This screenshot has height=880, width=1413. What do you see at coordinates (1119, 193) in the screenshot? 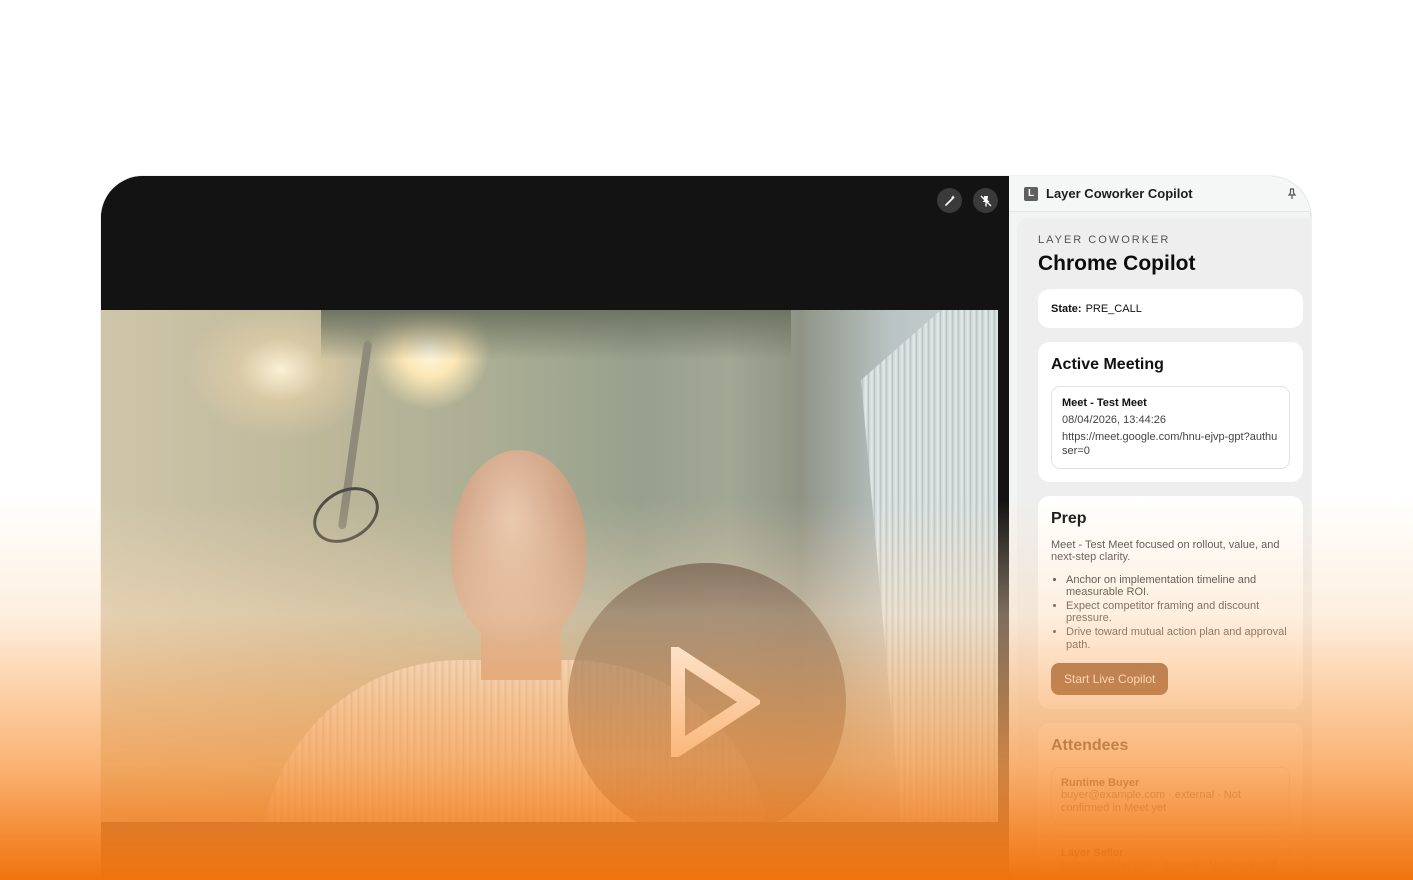
I see `panel-header-title: Layer Coworker Copilot` at bounding box center [1119, 193].